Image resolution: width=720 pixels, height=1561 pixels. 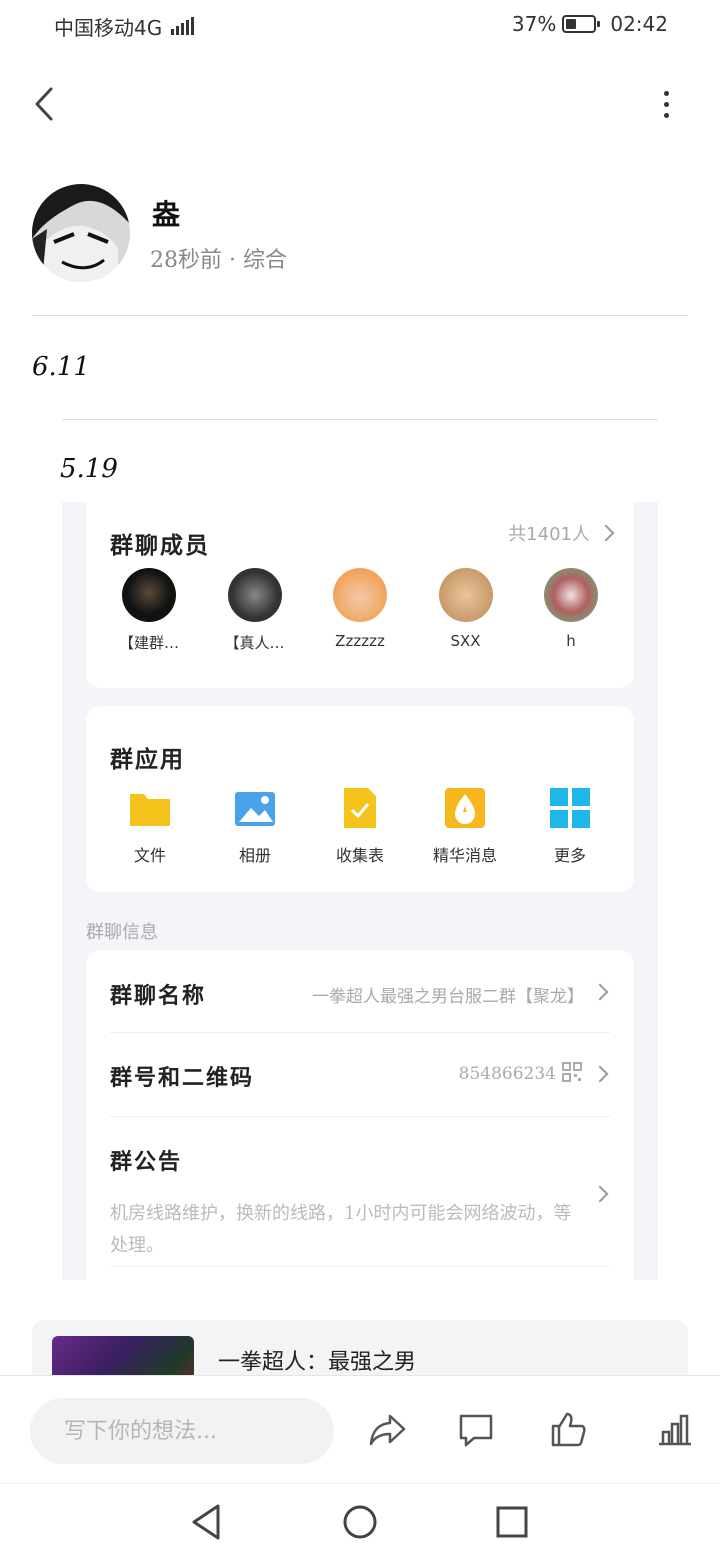 I want to click on app-item: 更多, so click(x=570, y=826).